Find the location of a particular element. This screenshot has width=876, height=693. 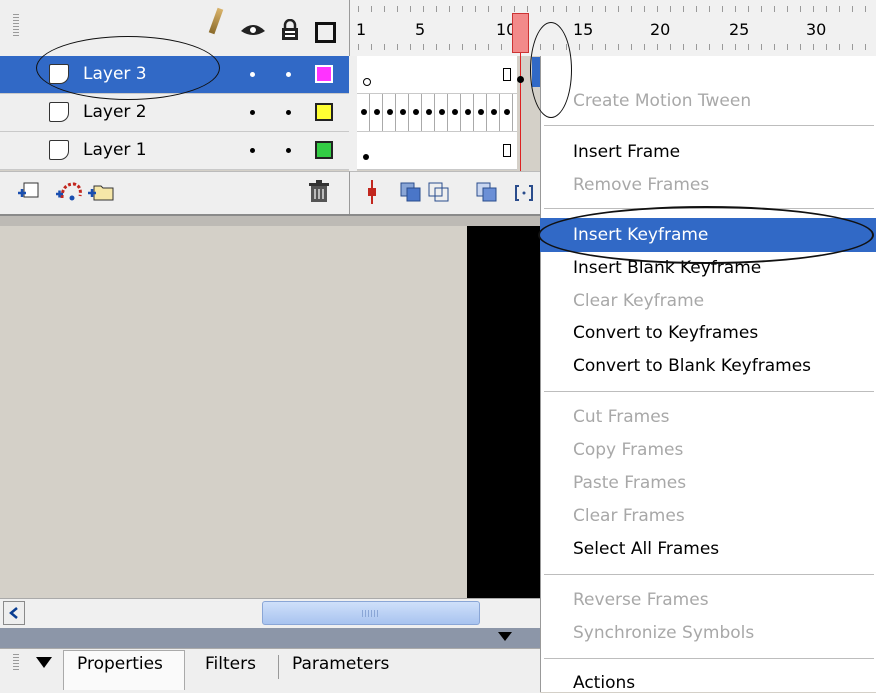

onion-skin-outlines-icon is located at coordinates (439, 192).